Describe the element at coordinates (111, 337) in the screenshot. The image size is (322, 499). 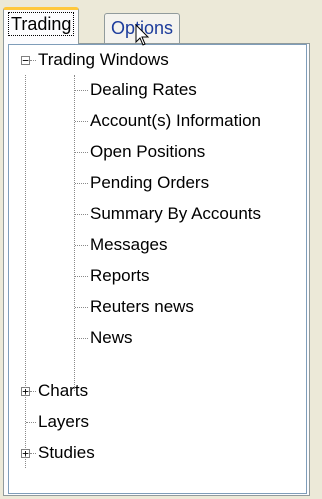
I see `tree-node-label: News` at that location.